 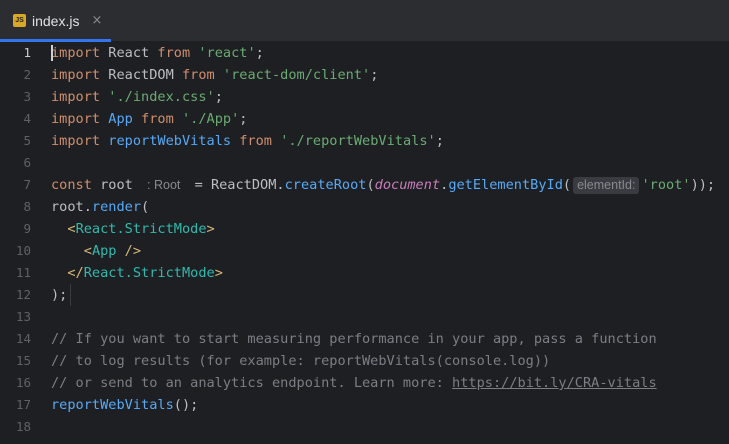 I want to click on code-line: import ReactDOM from 'react-dom/client';, so click(x=390, y=75).